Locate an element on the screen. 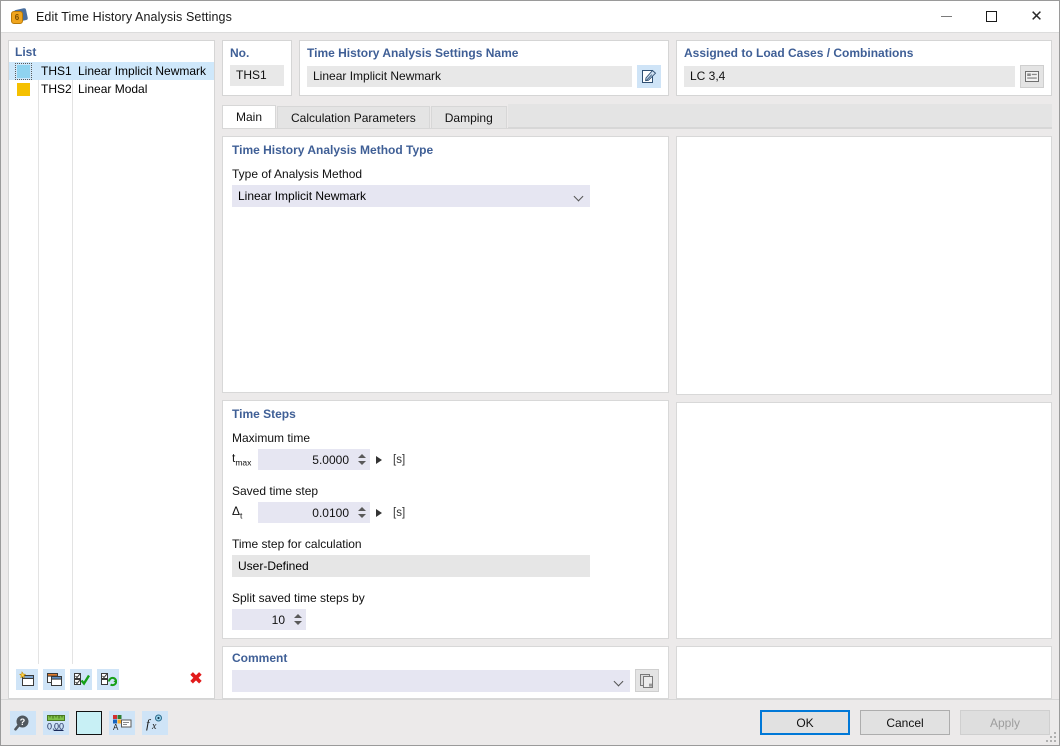 This screenshot has width=1060, height=746. edit-pencil-icon is located at coordinates (649, 76).